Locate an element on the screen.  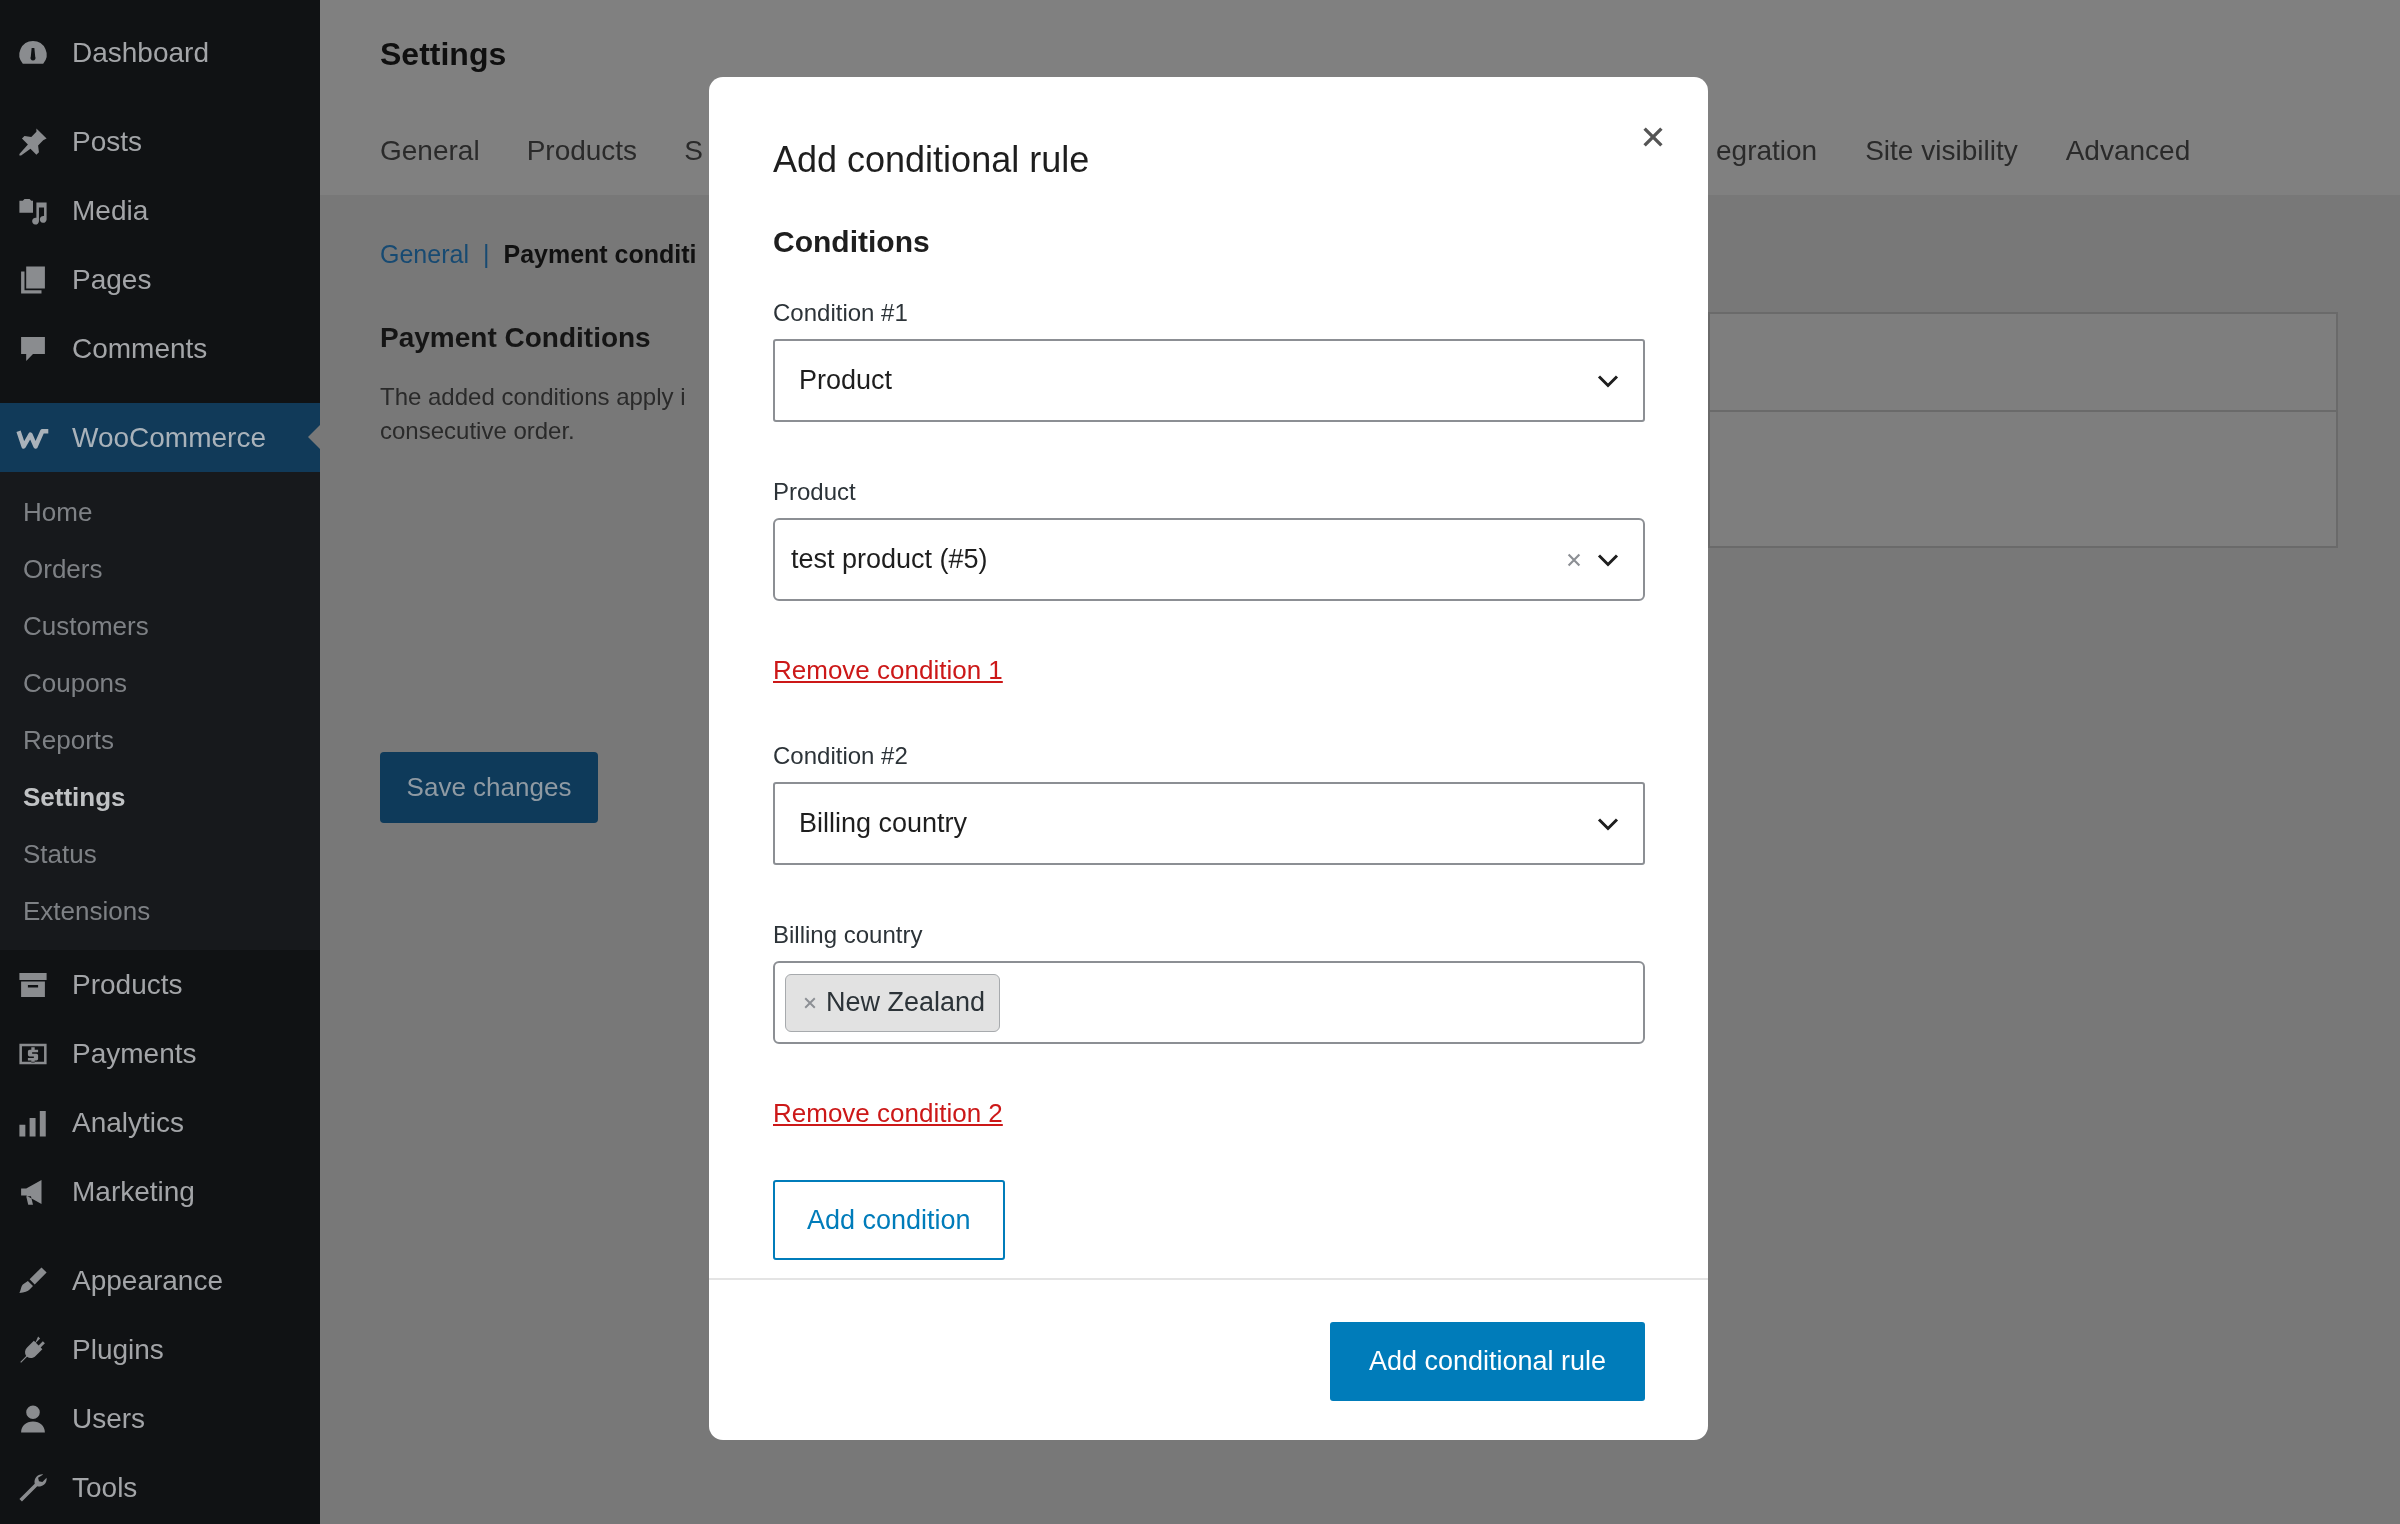
remove-condition-link: Remove condition 2 is located at coordinates (888, 1113).